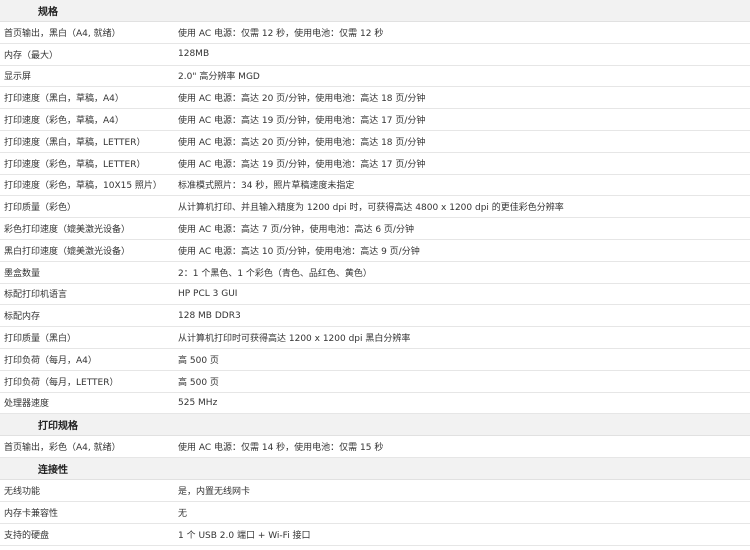  What do you see at coordinates (64, 121) in the screenshot?
I see `row-label: 打印速度（彩色，草稿，A4）` at bounding box center [64, 121].